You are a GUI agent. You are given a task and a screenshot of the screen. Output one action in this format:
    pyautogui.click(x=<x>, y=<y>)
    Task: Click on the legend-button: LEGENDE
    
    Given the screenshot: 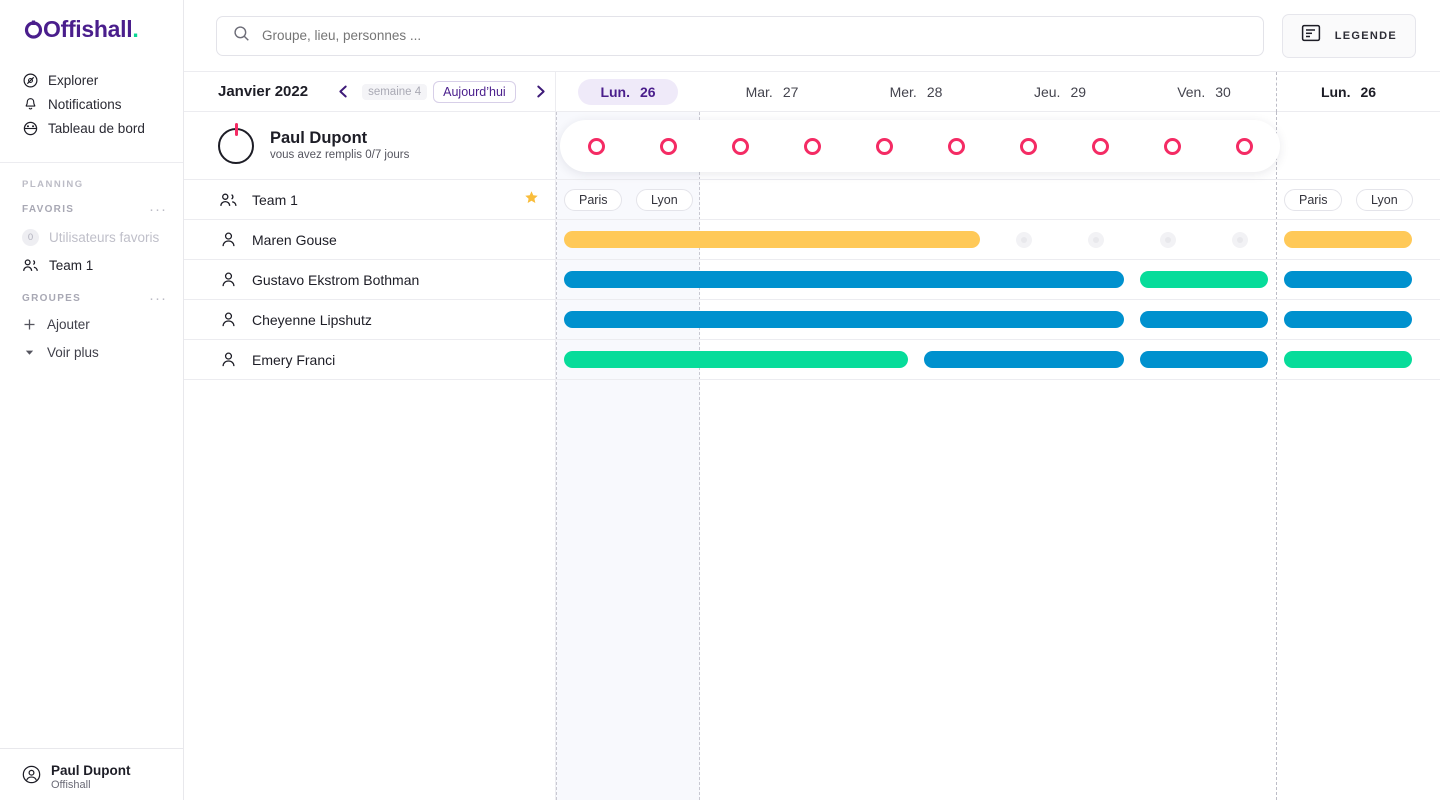 What is the action you would take?
    pyautogui.click(x=1348, y=35)
    